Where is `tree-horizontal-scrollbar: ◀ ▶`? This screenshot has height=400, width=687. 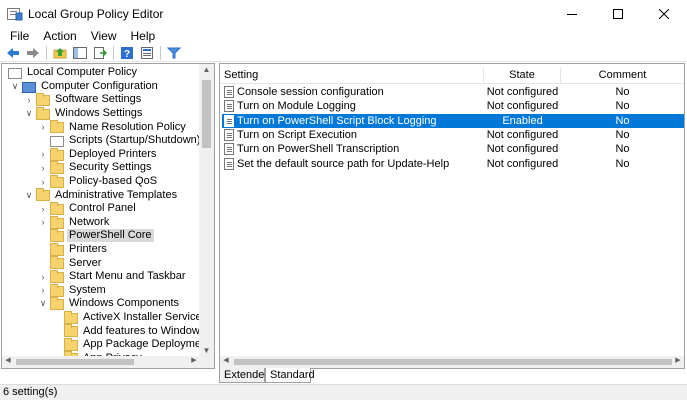 tree-horizontal-scrollbar: ◀ ▶ is located at coordinates (101, 362).